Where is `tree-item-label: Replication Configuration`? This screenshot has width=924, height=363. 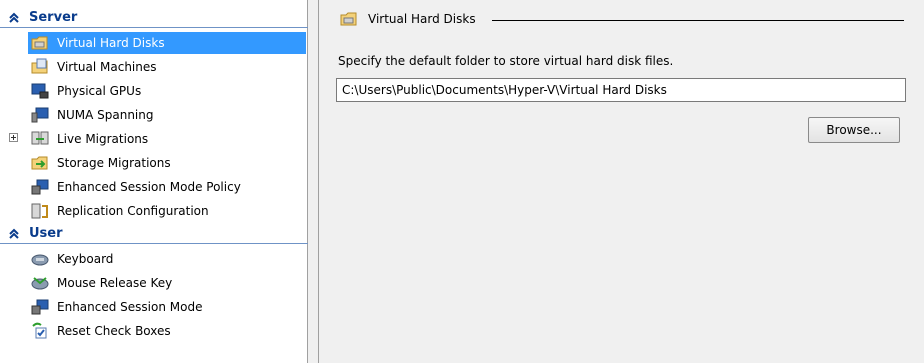
tree-item-label: Replication Configuration is located at coordinates (133, 211).